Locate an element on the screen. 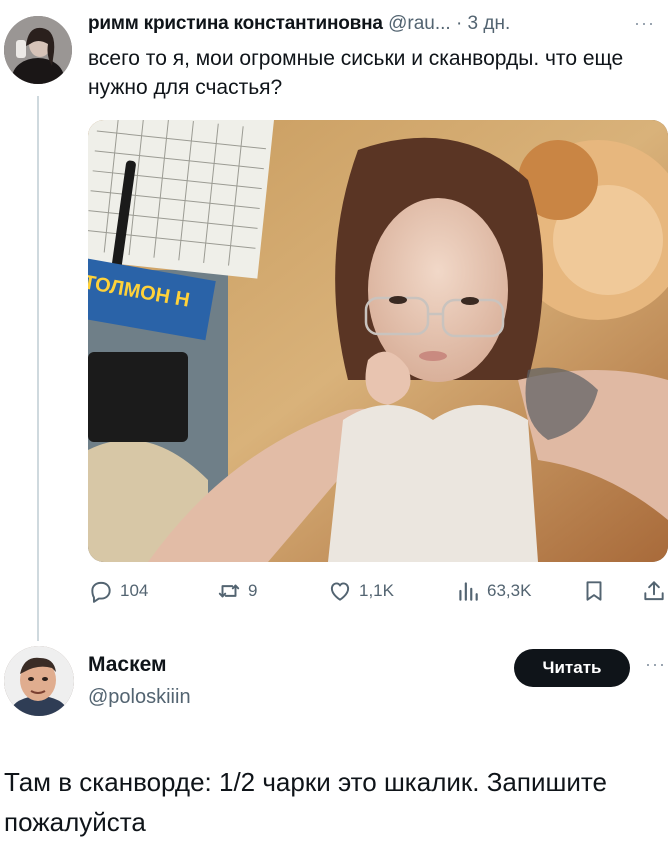 The image size is (670, 865). share-button is located at coordinates (655, 591).